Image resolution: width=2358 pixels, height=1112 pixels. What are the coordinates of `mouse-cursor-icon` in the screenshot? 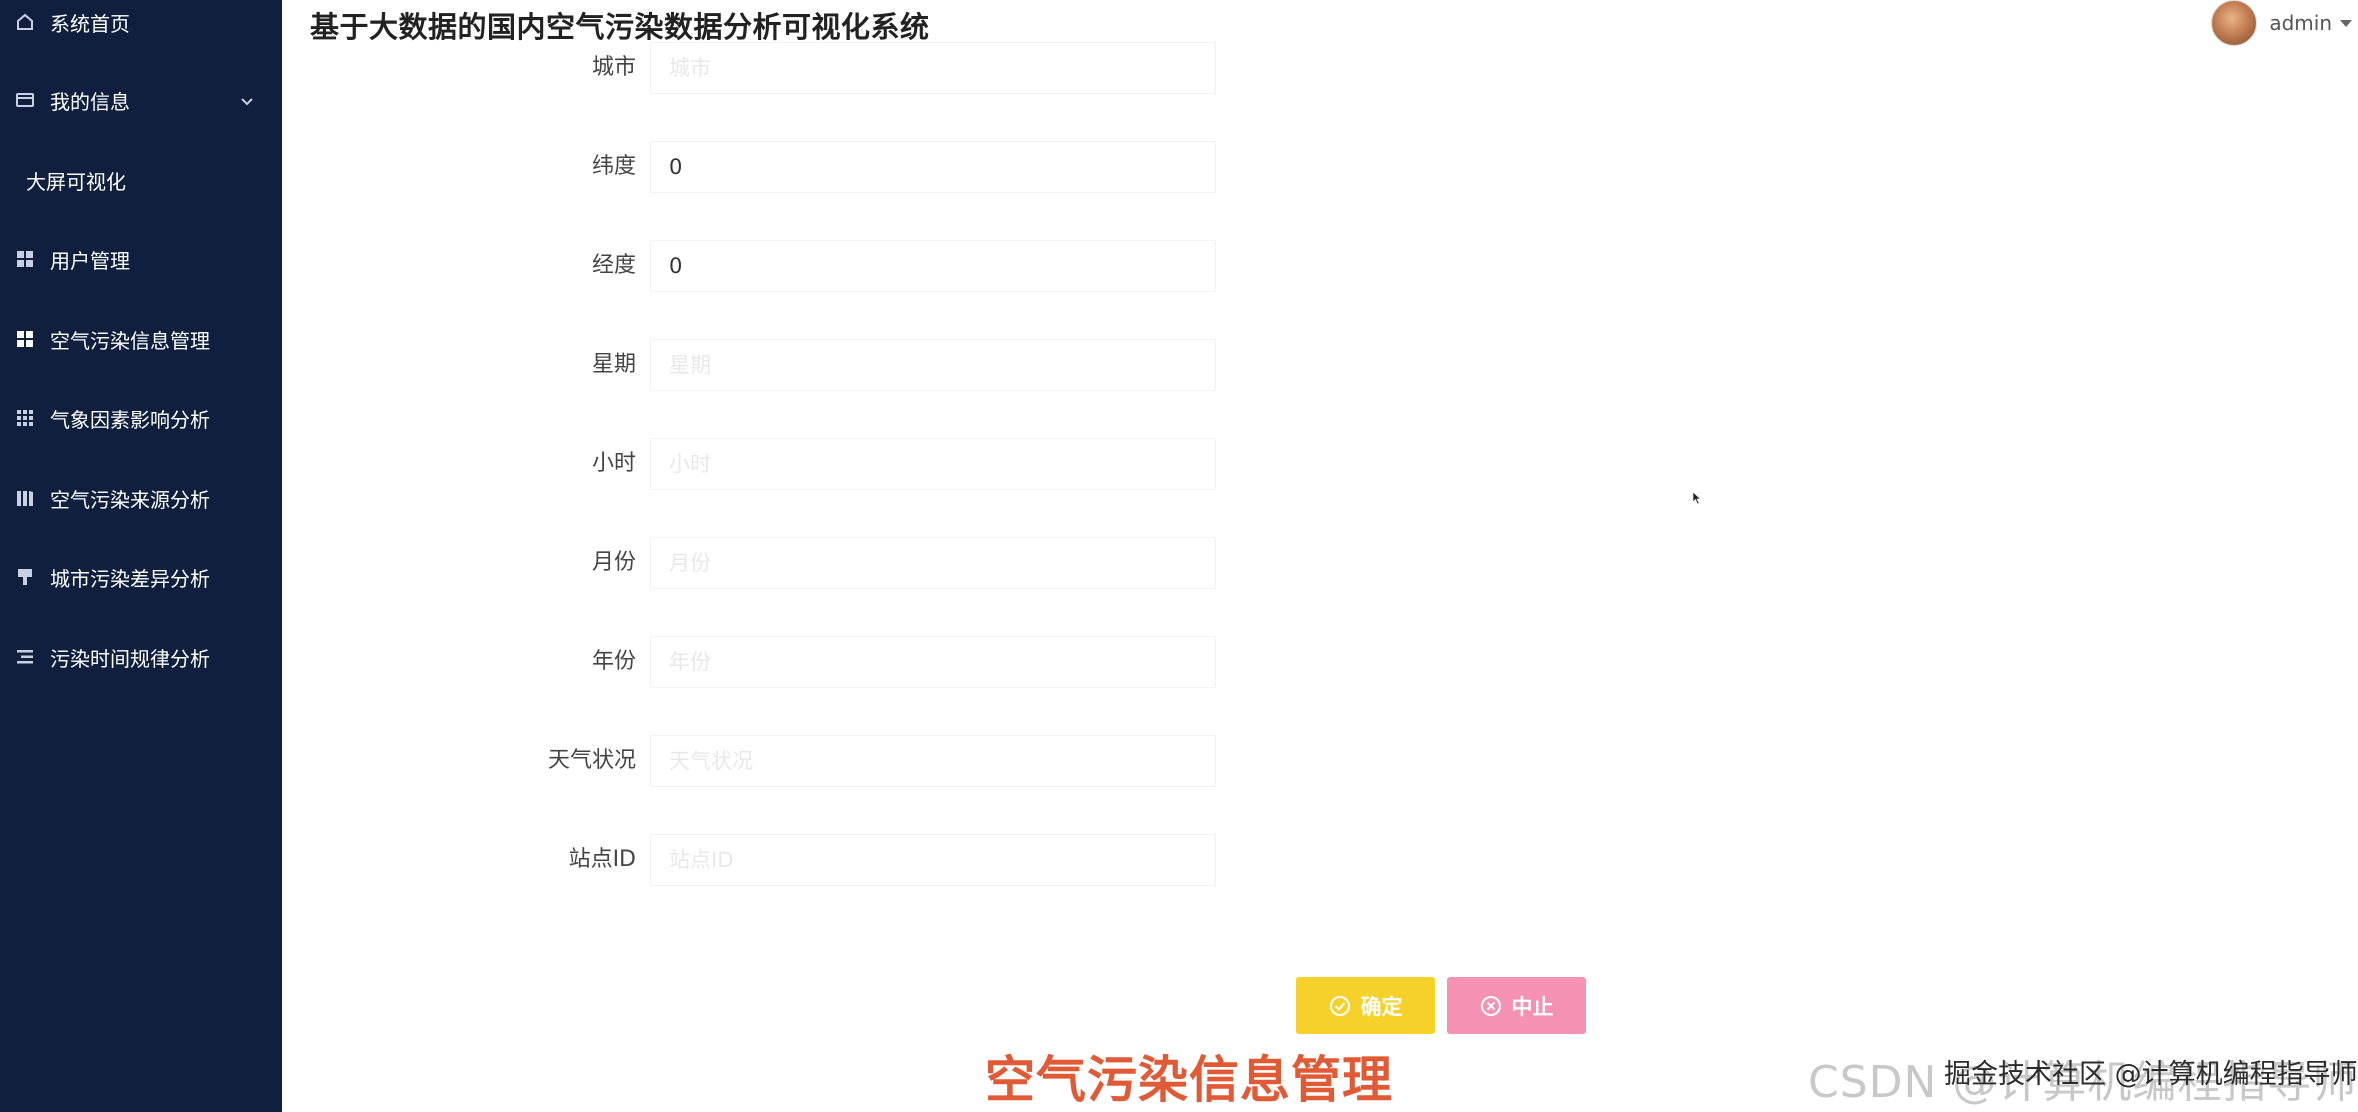 It's located at (1697, 498).